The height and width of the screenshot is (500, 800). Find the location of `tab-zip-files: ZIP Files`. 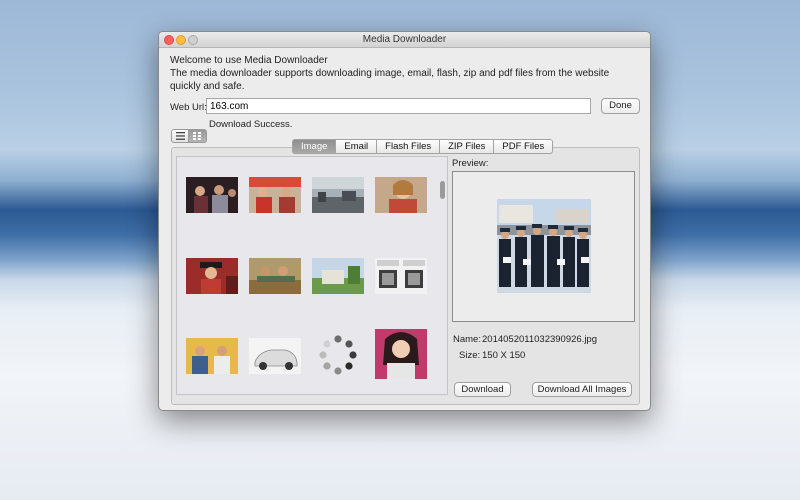

tab-zip-files: ZIP Files is located at coordinates (467, 146).